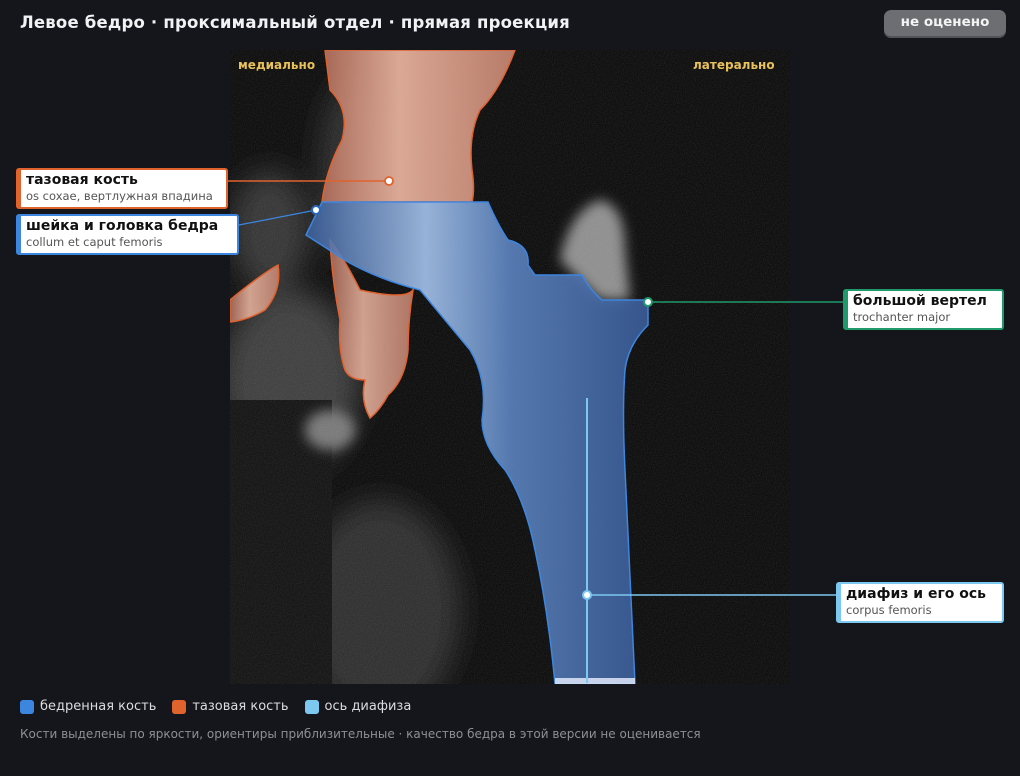 The image size is (1020, 776). I want to click on callout-greater-trochanter: большой вертел trochanter major, so click(923, 309).